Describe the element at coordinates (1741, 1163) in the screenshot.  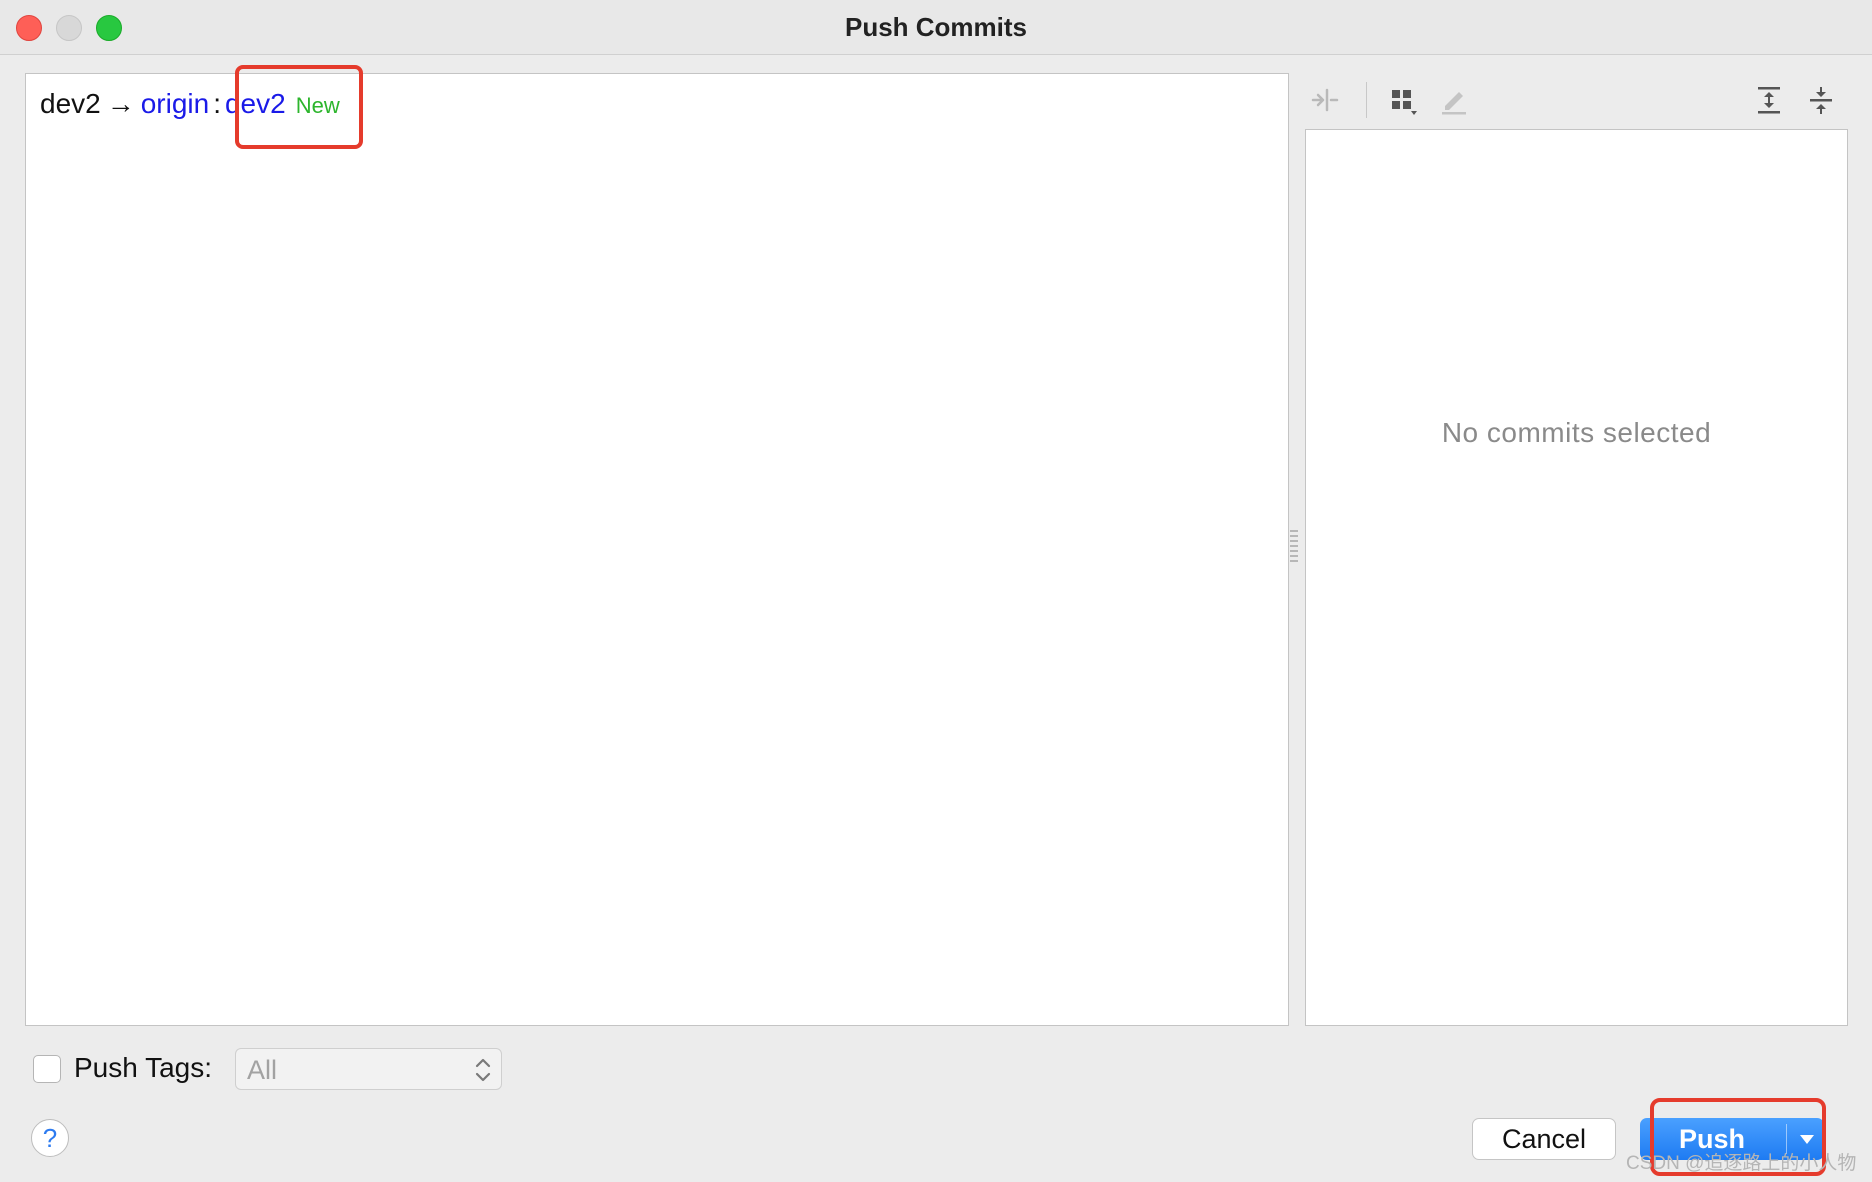
I see `watermark-text: CSDN @追逐路上的小人物` at that location.